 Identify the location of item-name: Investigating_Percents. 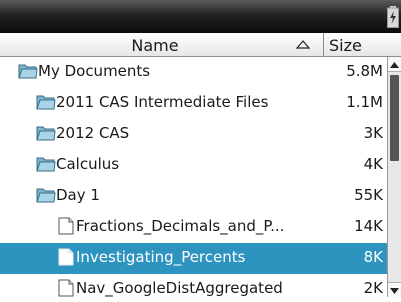
(161, 257).